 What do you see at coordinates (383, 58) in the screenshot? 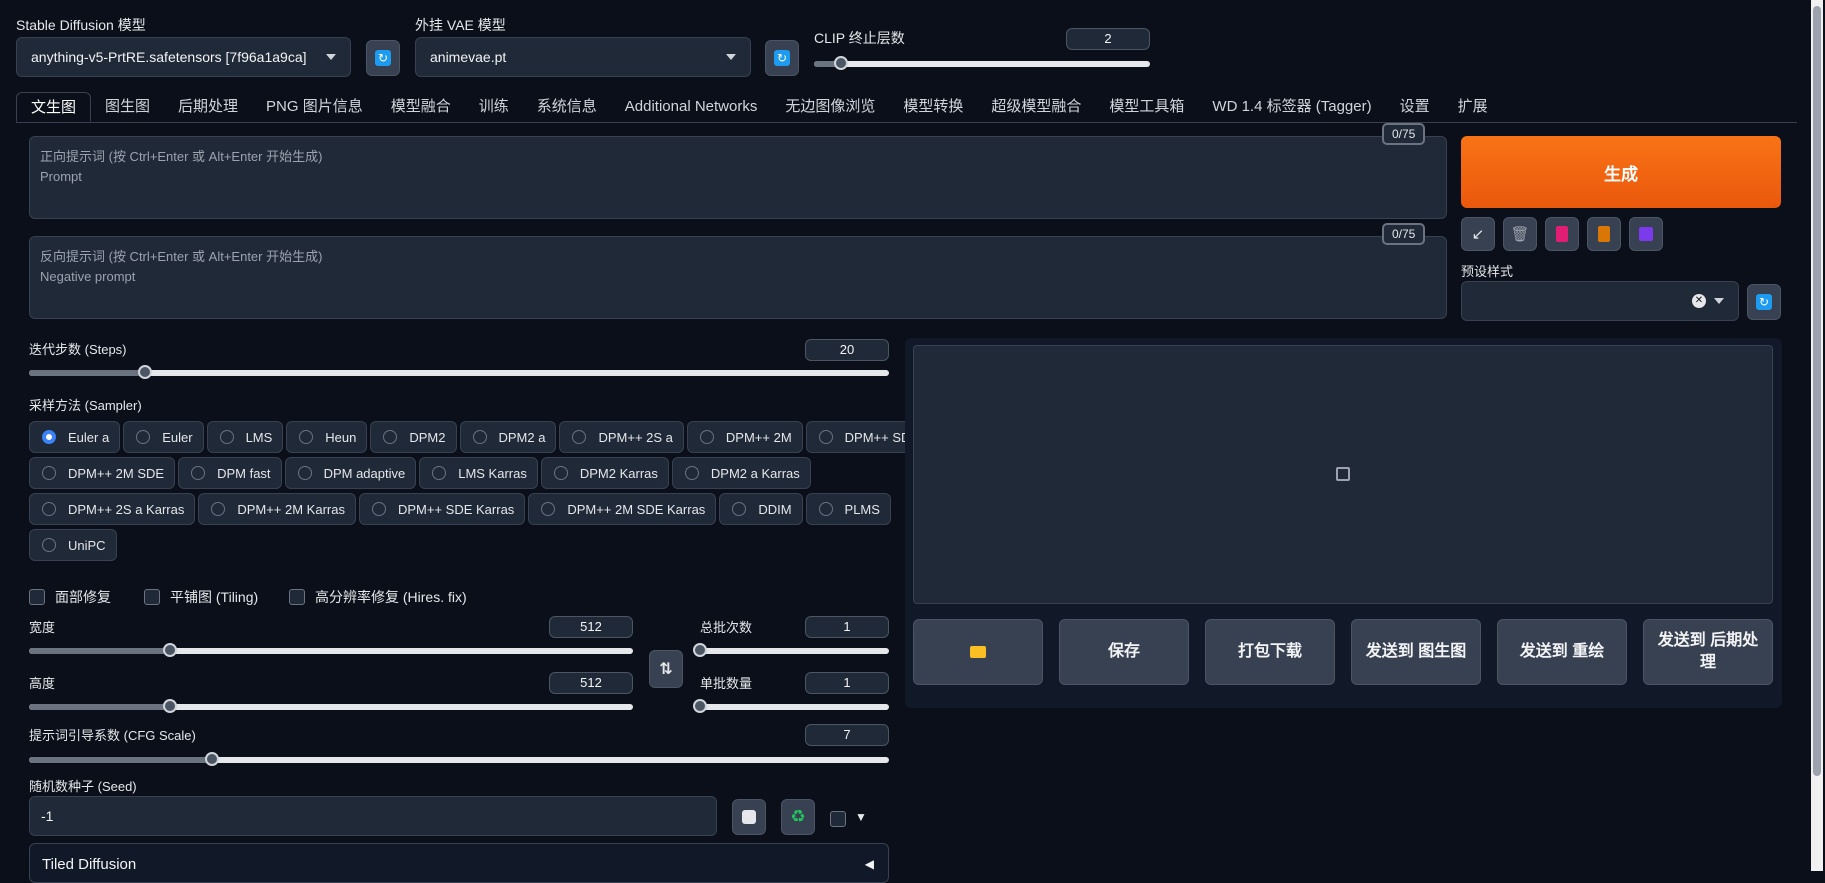
I see `refresh-sd-model-button: ↻` at bounding box center [383, 58].